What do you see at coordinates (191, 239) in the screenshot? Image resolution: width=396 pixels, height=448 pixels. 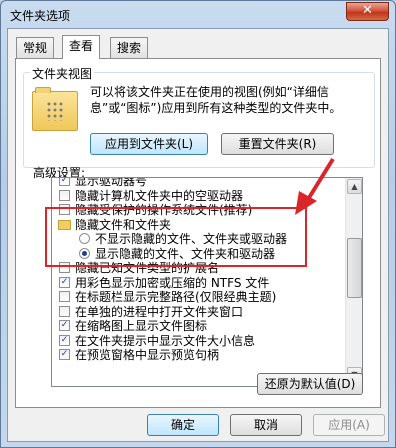 I see `list-item-label: 不显示隐藏的文件、文件夹或驱动器` at bounding box center [191, 239].